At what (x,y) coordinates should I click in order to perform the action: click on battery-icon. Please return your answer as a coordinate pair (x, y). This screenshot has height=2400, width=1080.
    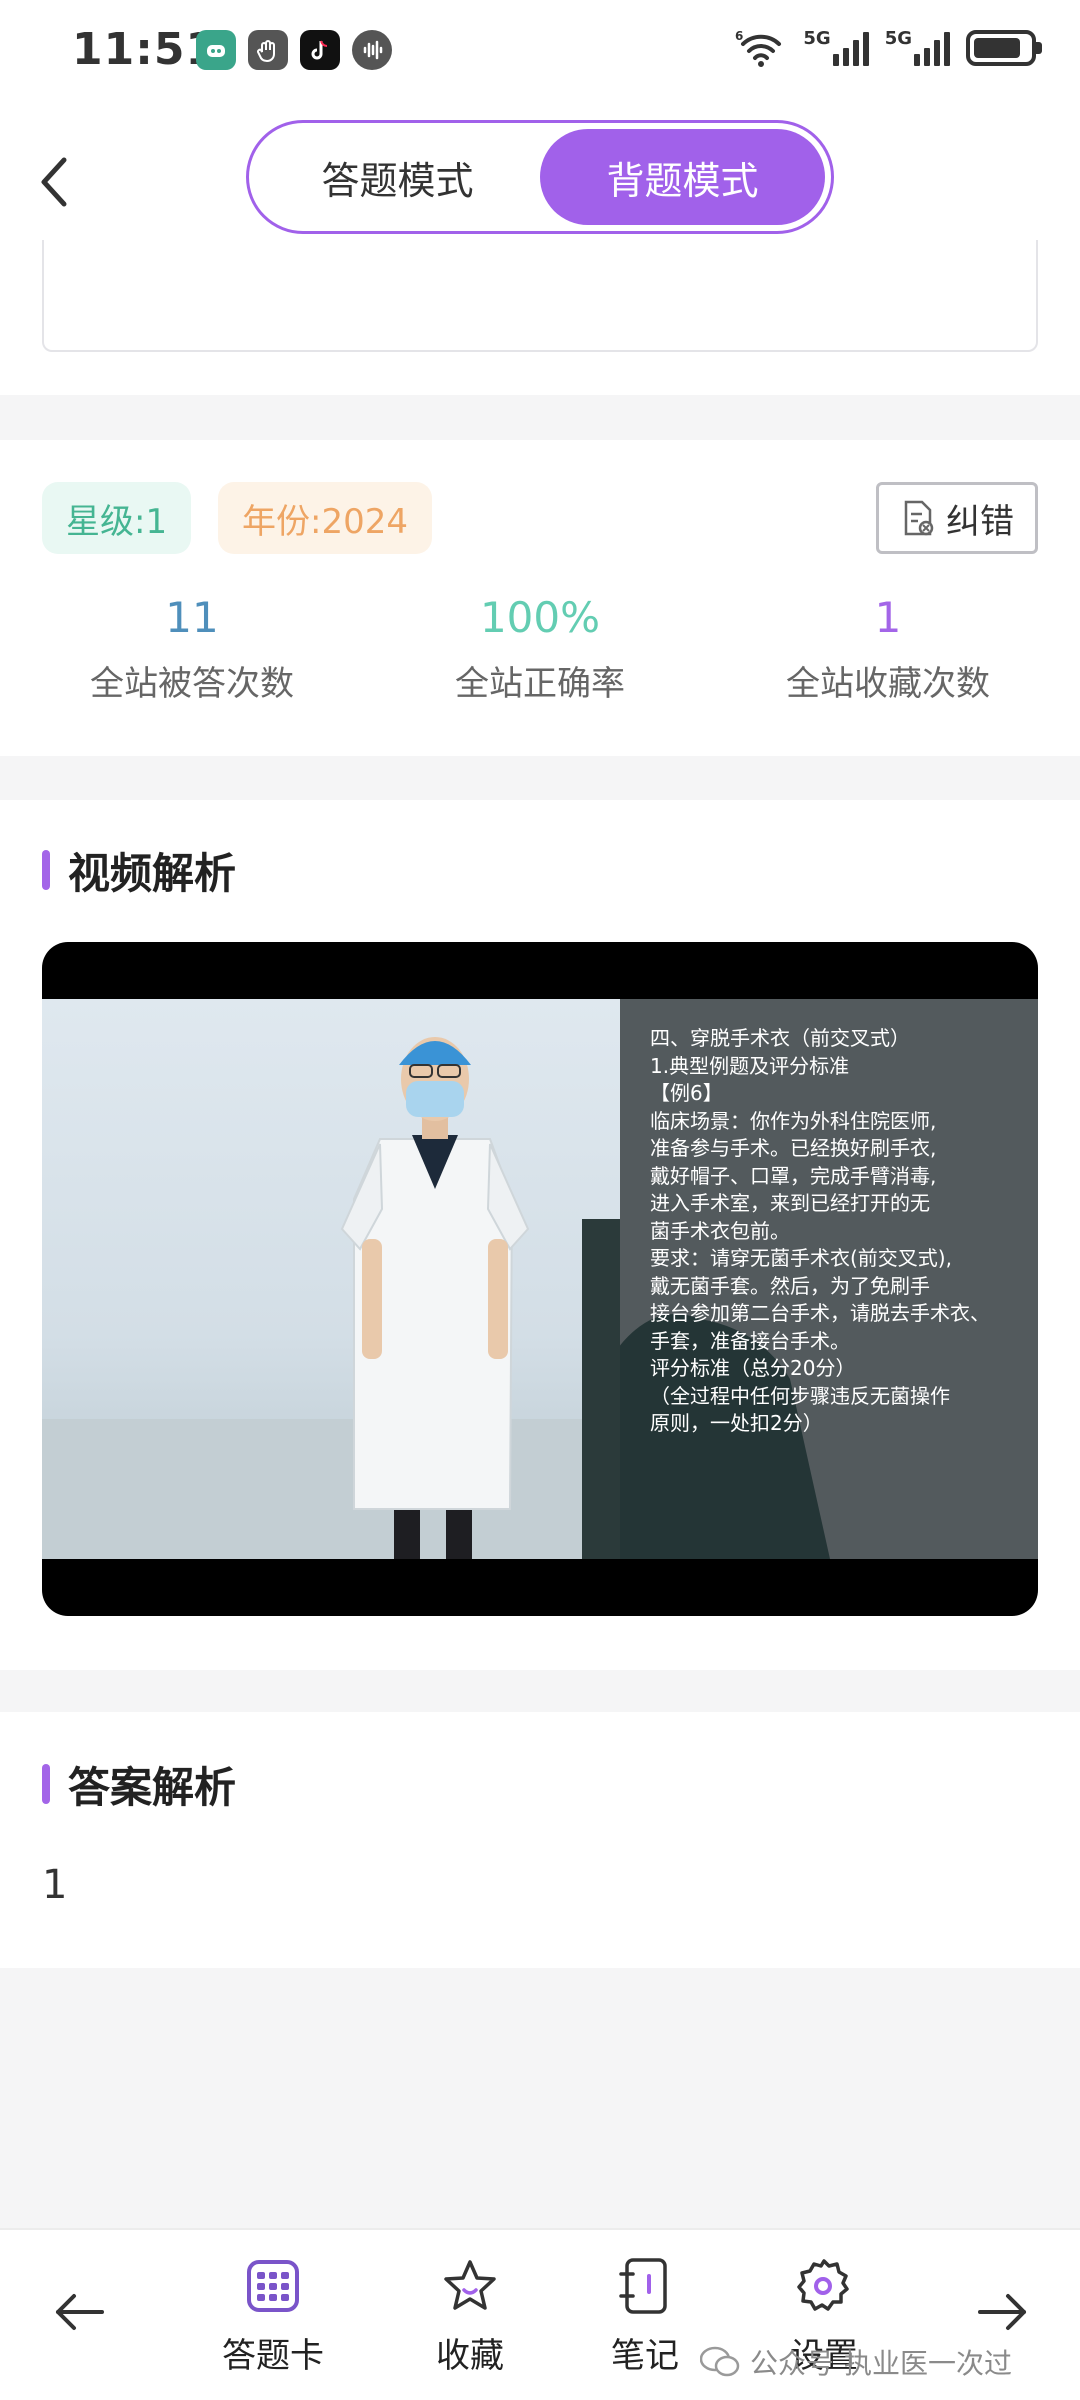
    Looking at the image, I should click on (1004, 48).